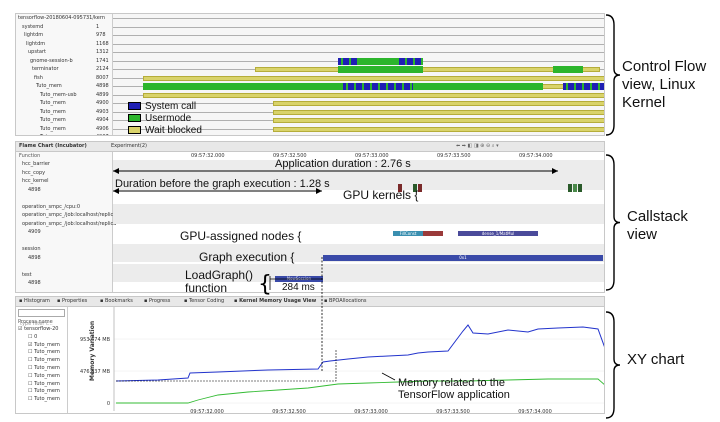 Image resolution: width=720 pixels, height=422 pixels. Describe the element at coordinates (64, 181) in the screenshot. I see `fc-tree-row: hcc_kernel` at that location.